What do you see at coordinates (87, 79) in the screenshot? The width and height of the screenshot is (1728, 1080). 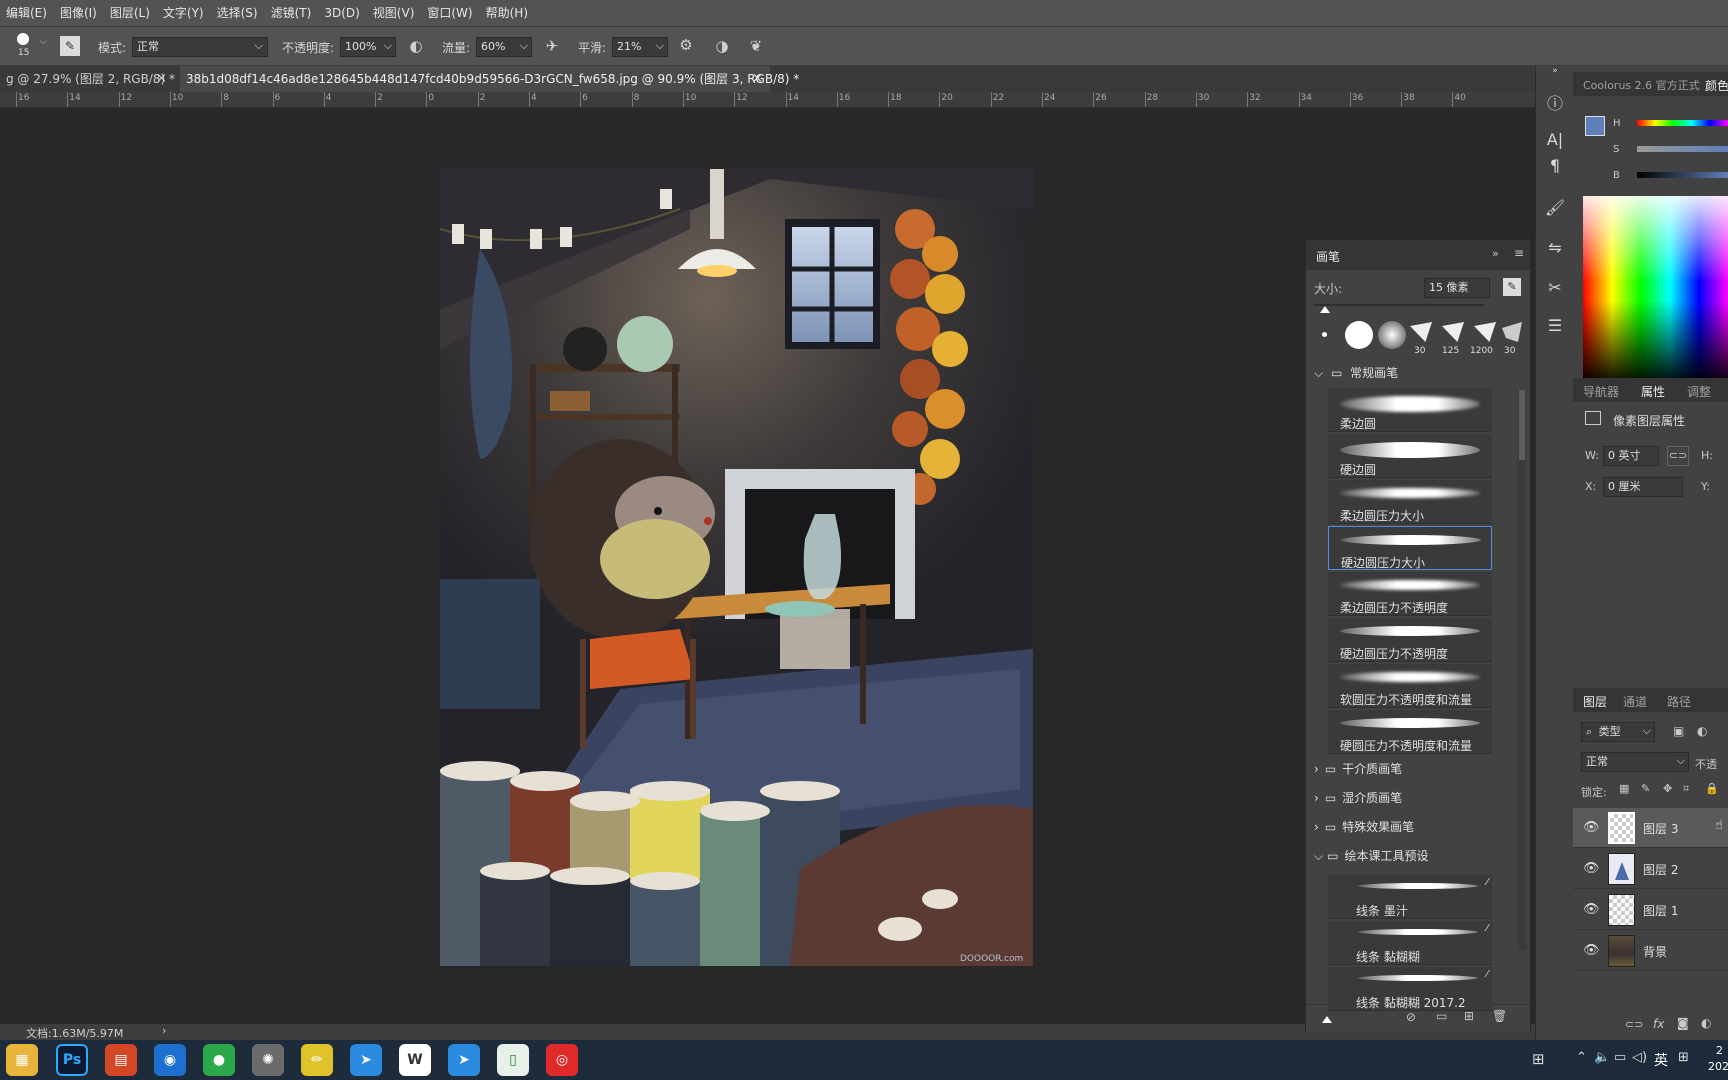 I see `tab-document-1: g @ 27.9% (图层 2, RGB/8) * ×` at bounding box center [87, 79].